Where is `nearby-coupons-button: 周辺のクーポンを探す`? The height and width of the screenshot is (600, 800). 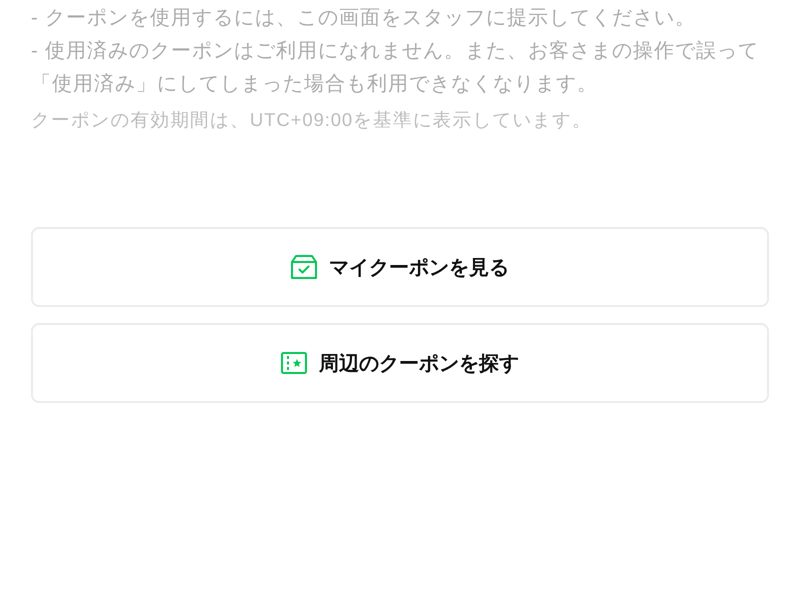 nearby-coupons-button: 周辺のクーポンを探す is located at coordinates (400, 363).